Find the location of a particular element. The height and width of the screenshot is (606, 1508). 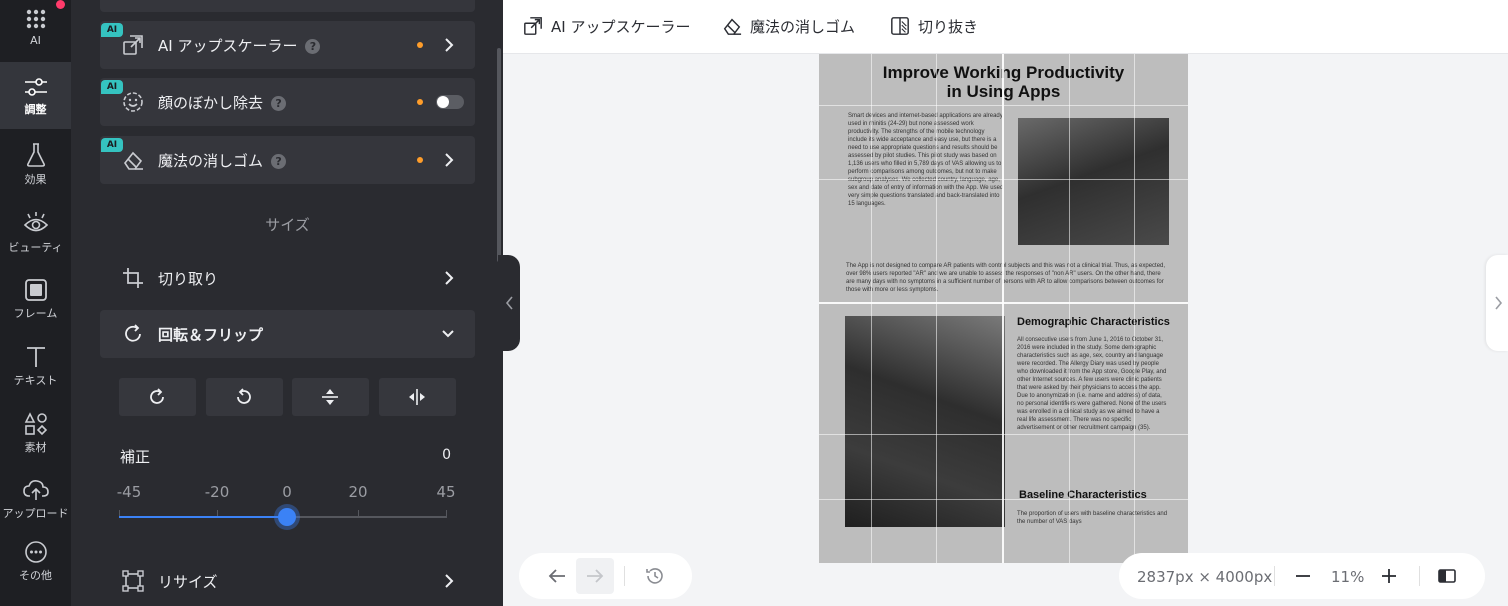

upload-cloud-icon is located at coordinates (35, 490).